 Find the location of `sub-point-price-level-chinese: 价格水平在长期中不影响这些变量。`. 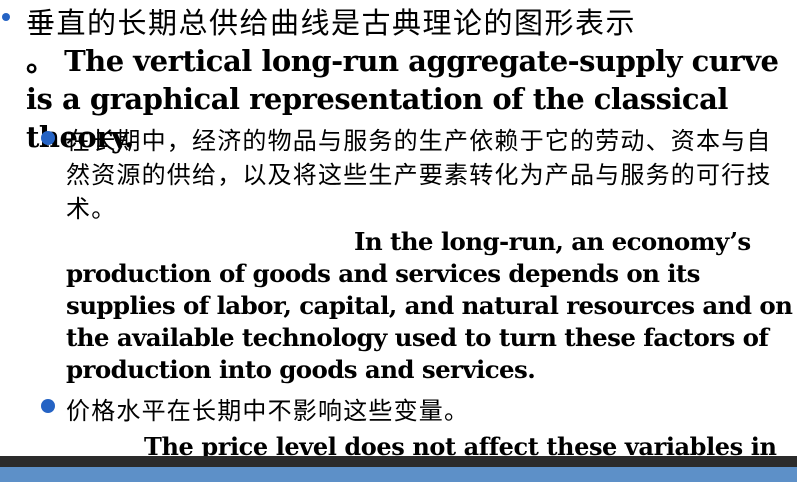

sub-point-price-level-chinese: 价格水平在长期中不影响这些变量。 is located at coordinates (268, 411).